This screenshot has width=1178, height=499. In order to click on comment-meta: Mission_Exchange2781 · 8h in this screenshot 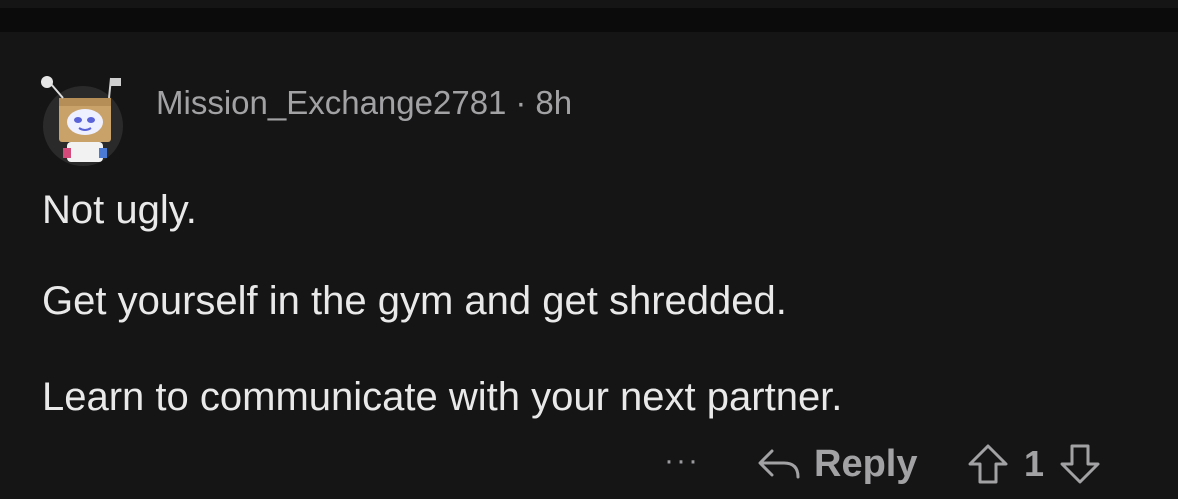, I will do `click(364, 103)`.